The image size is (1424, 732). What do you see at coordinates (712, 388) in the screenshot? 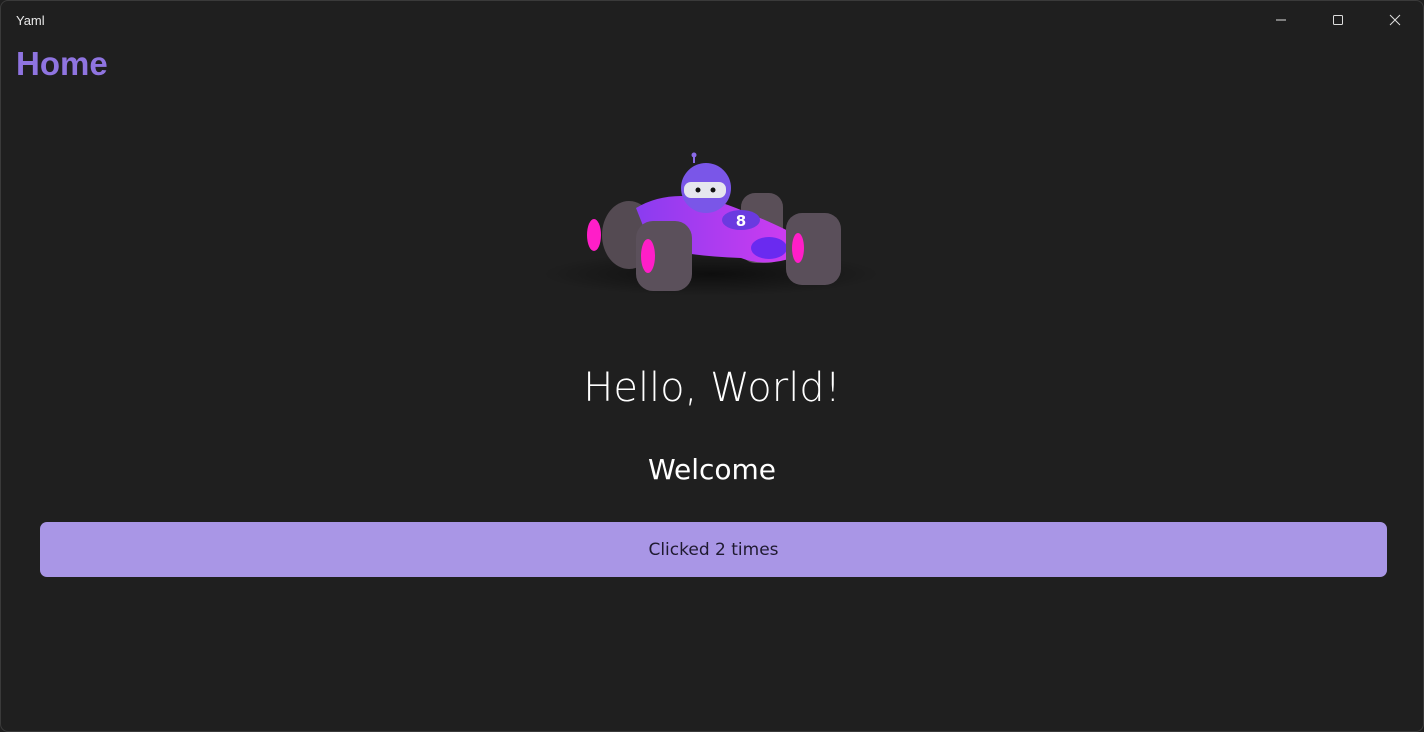
I see `greeting-heading: Hello, World!` at bounding box center [712, 388].